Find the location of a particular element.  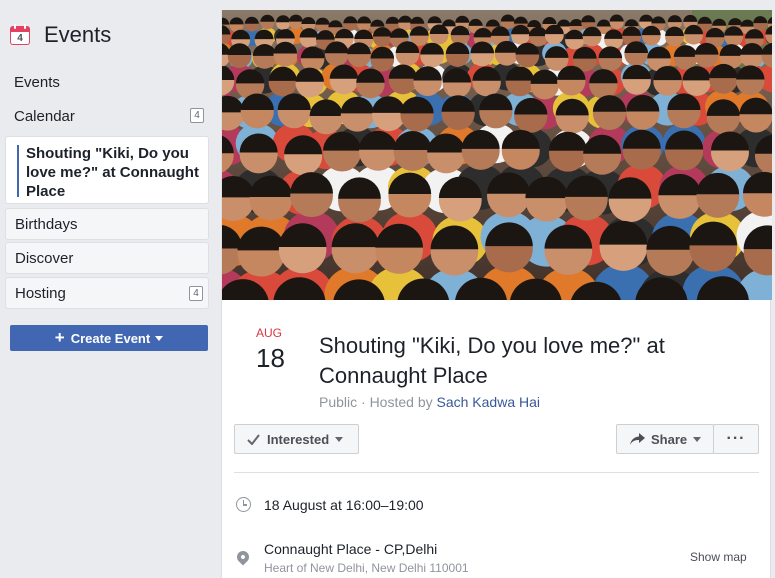

share-button: Share is located at coordinates (665, 439).